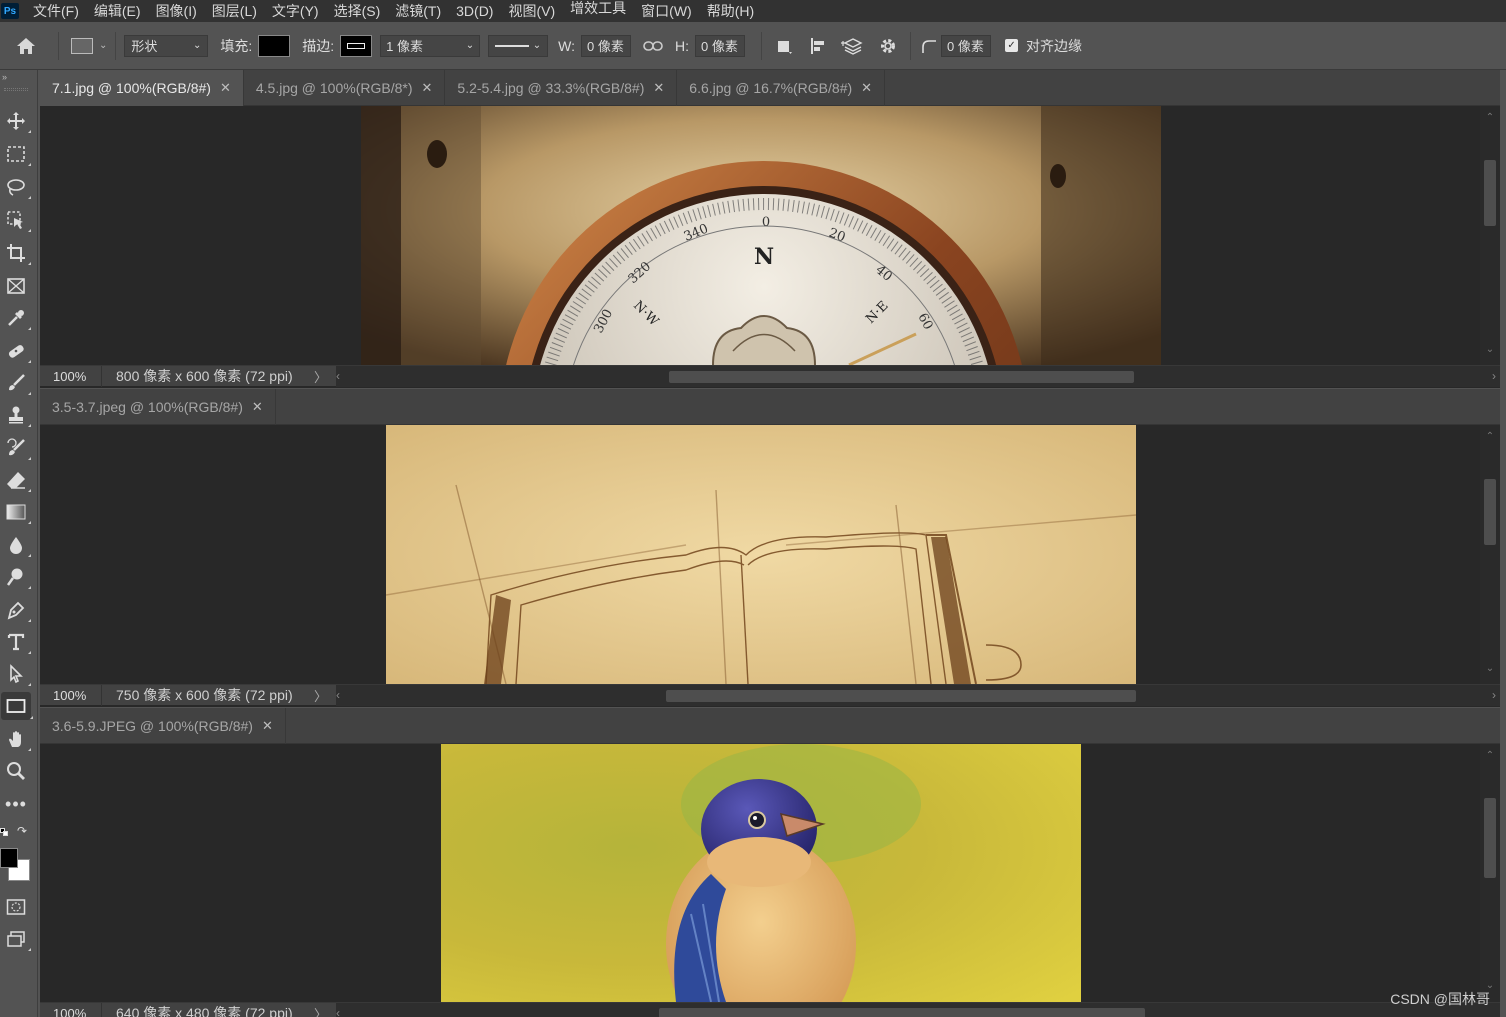 Image resolution: width=1506 pixels, height=1017 pixels. I want to click on document-tab: 3.6-5.9.JPEG @ 100%(RGB/8#) ✕, so click(163, 726).